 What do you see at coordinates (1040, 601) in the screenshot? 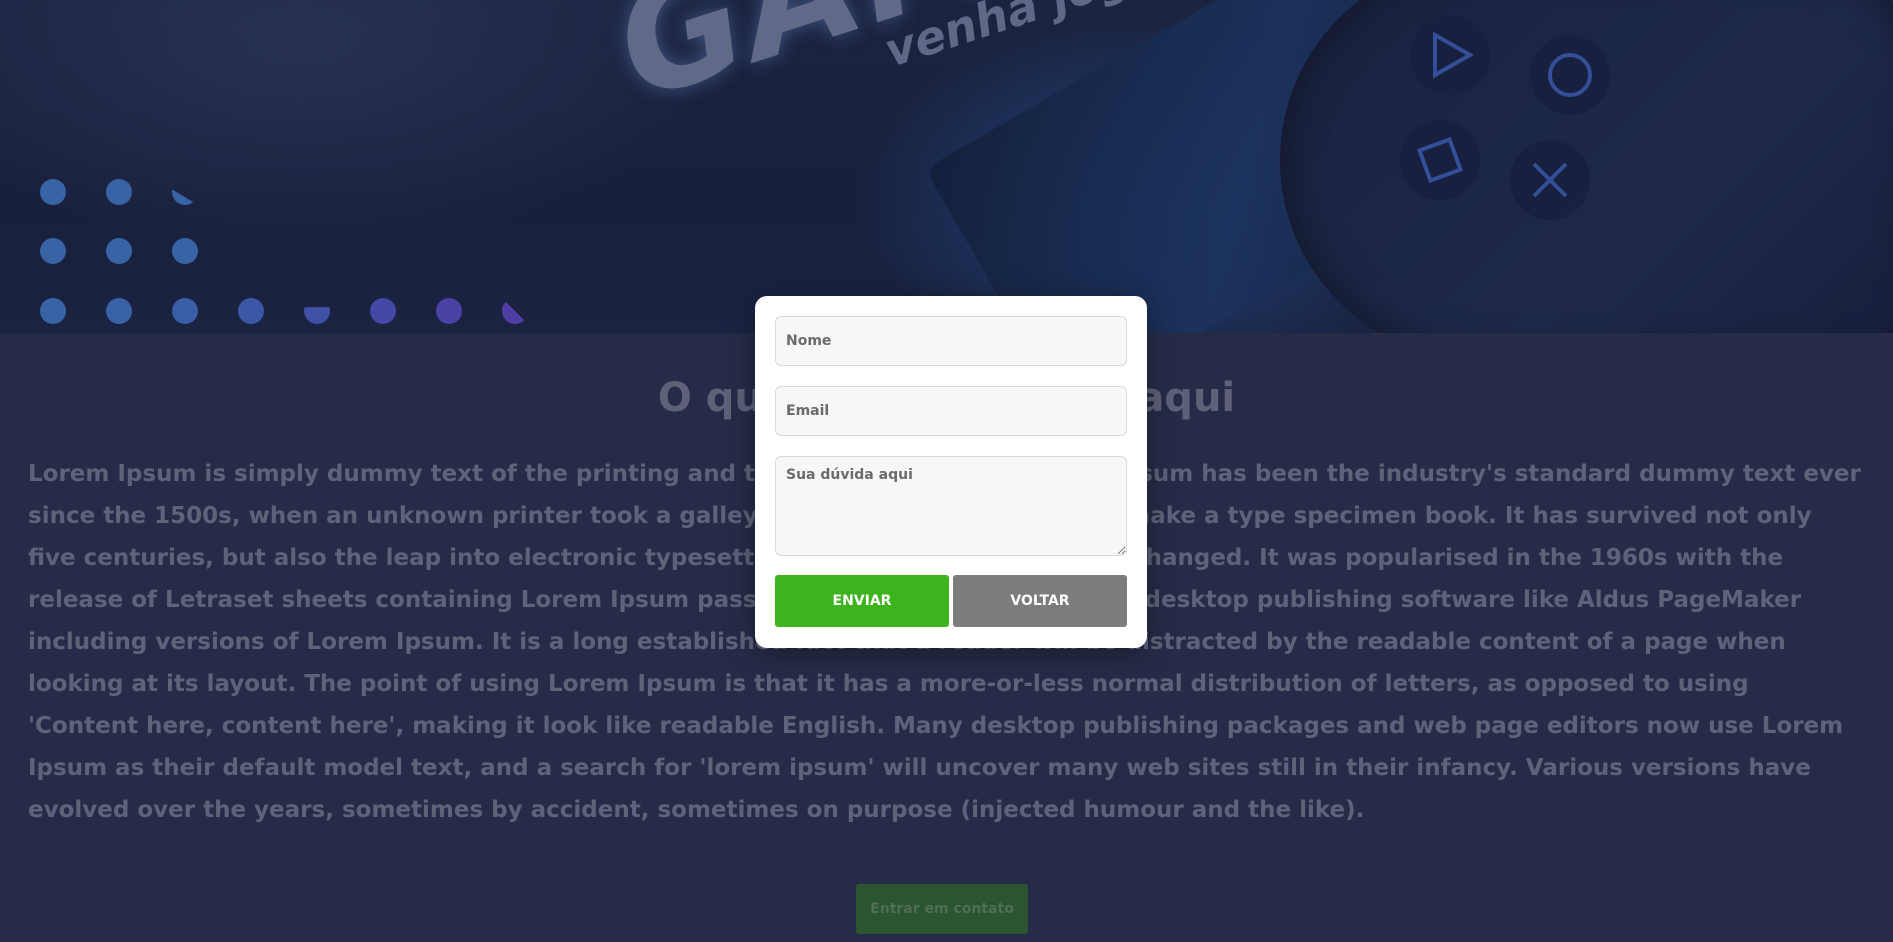
I see `back-button: VOLTAR` at bounding box center [1040, 601].